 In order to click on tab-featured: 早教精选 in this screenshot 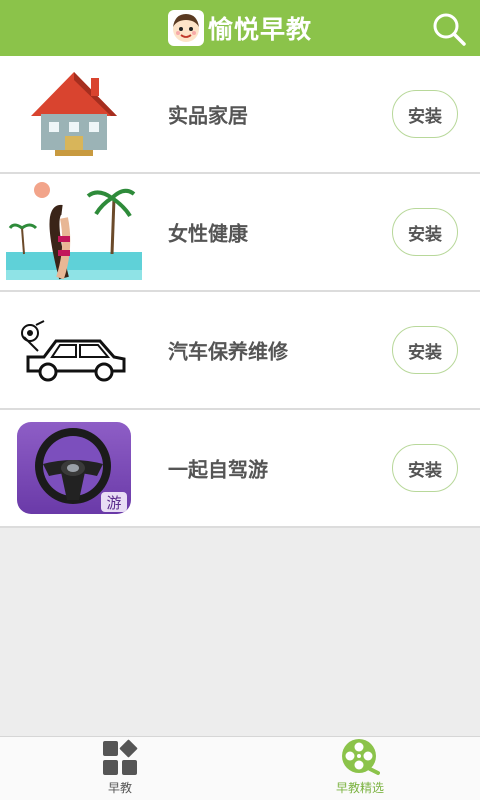, I will do `click(360, 768)`.